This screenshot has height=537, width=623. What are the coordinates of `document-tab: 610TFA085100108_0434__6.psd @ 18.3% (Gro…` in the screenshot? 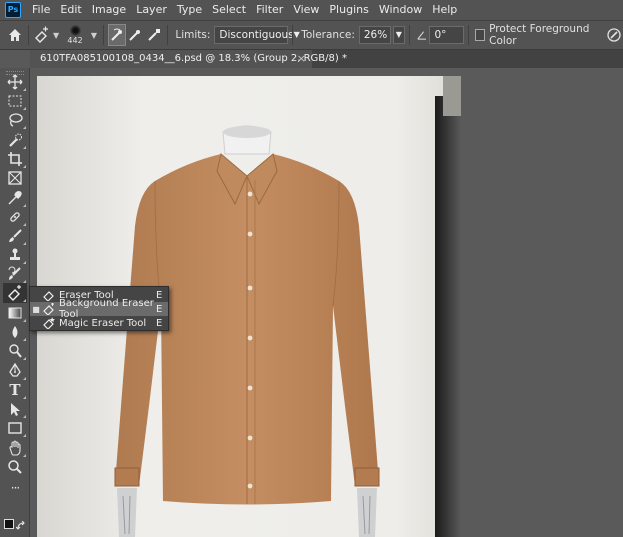 It's located at (188, 59).